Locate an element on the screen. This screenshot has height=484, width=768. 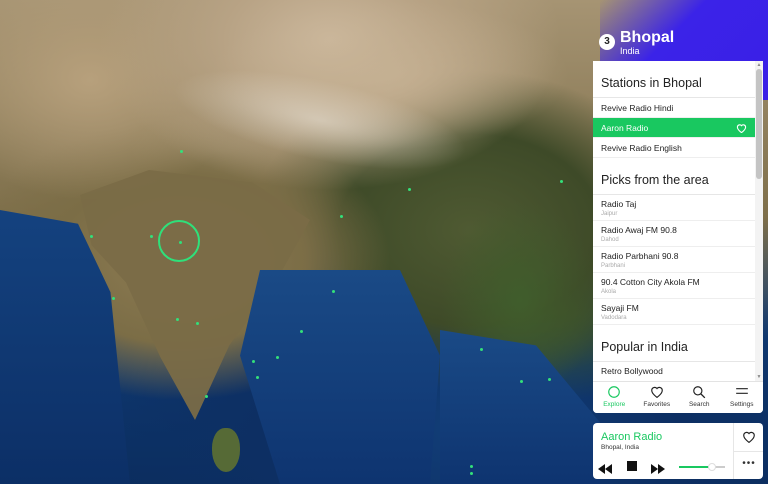
player-station-title: Aaron Radio is located at coordinates (631, 437).